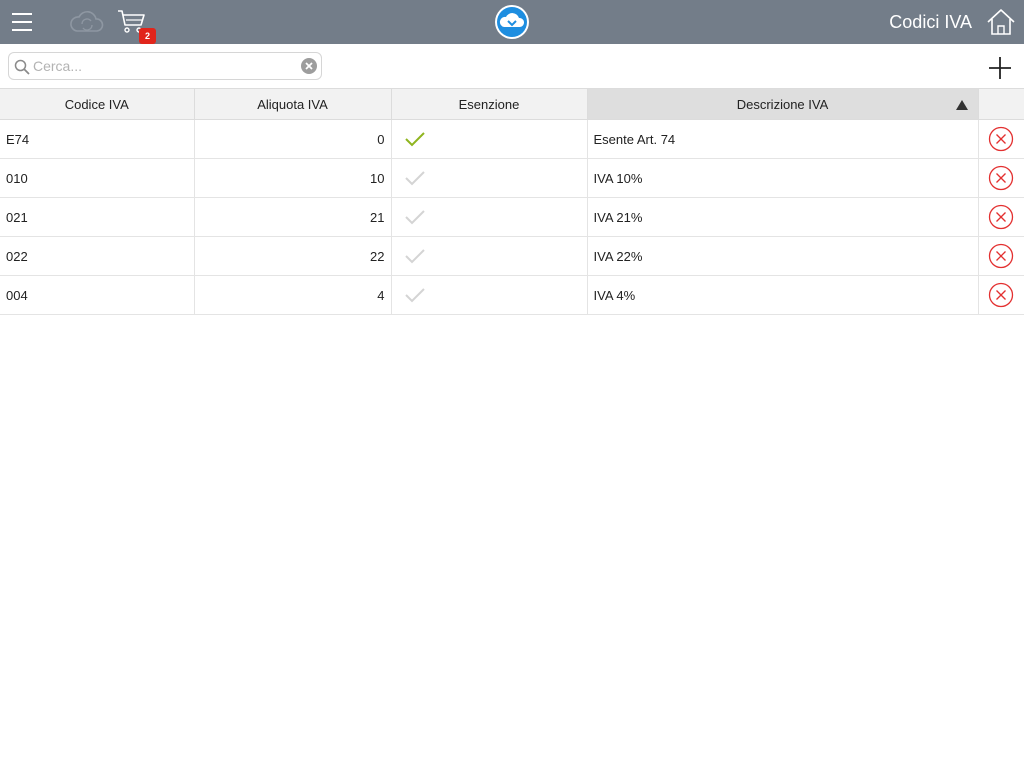 Image resolution: width=1024 pixels, height=768 pixels. Describe the element at coordinates (783, 295) in the screenshot. I see `cell-descrizione: IVA 4%` at that location.